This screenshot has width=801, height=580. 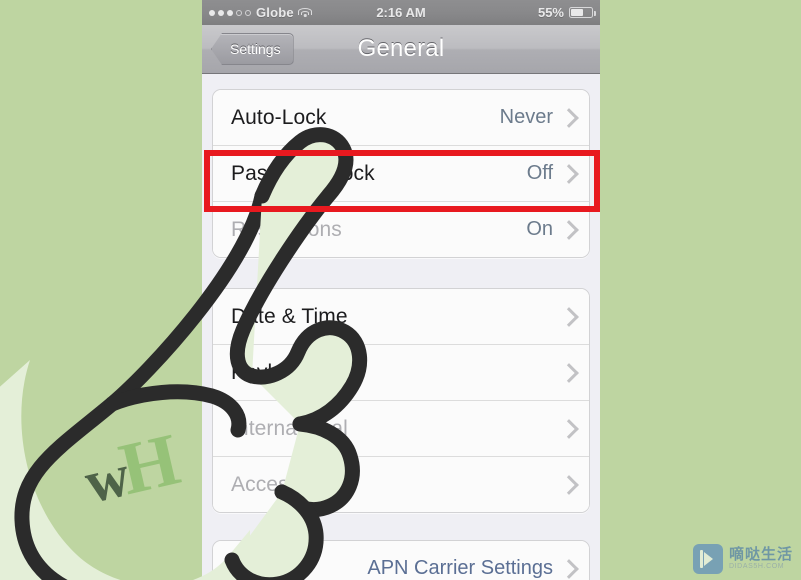 What do you see at coordinates (279, 117) in the screenshot?
I see `row-label: Auto-Lock` at bounding box center [279, 117].